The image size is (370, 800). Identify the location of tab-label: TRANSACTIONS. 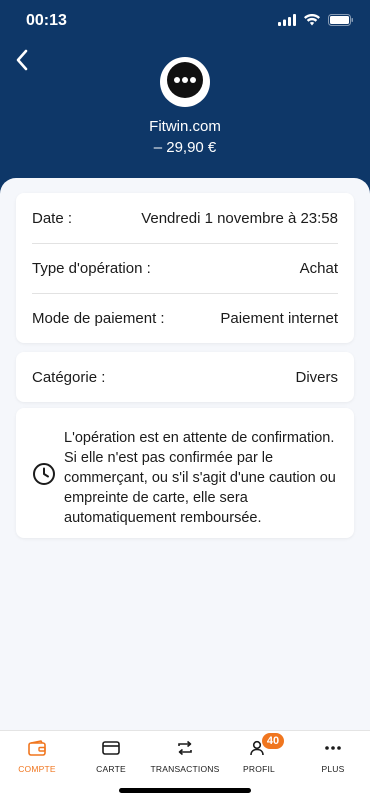
(185, 769).